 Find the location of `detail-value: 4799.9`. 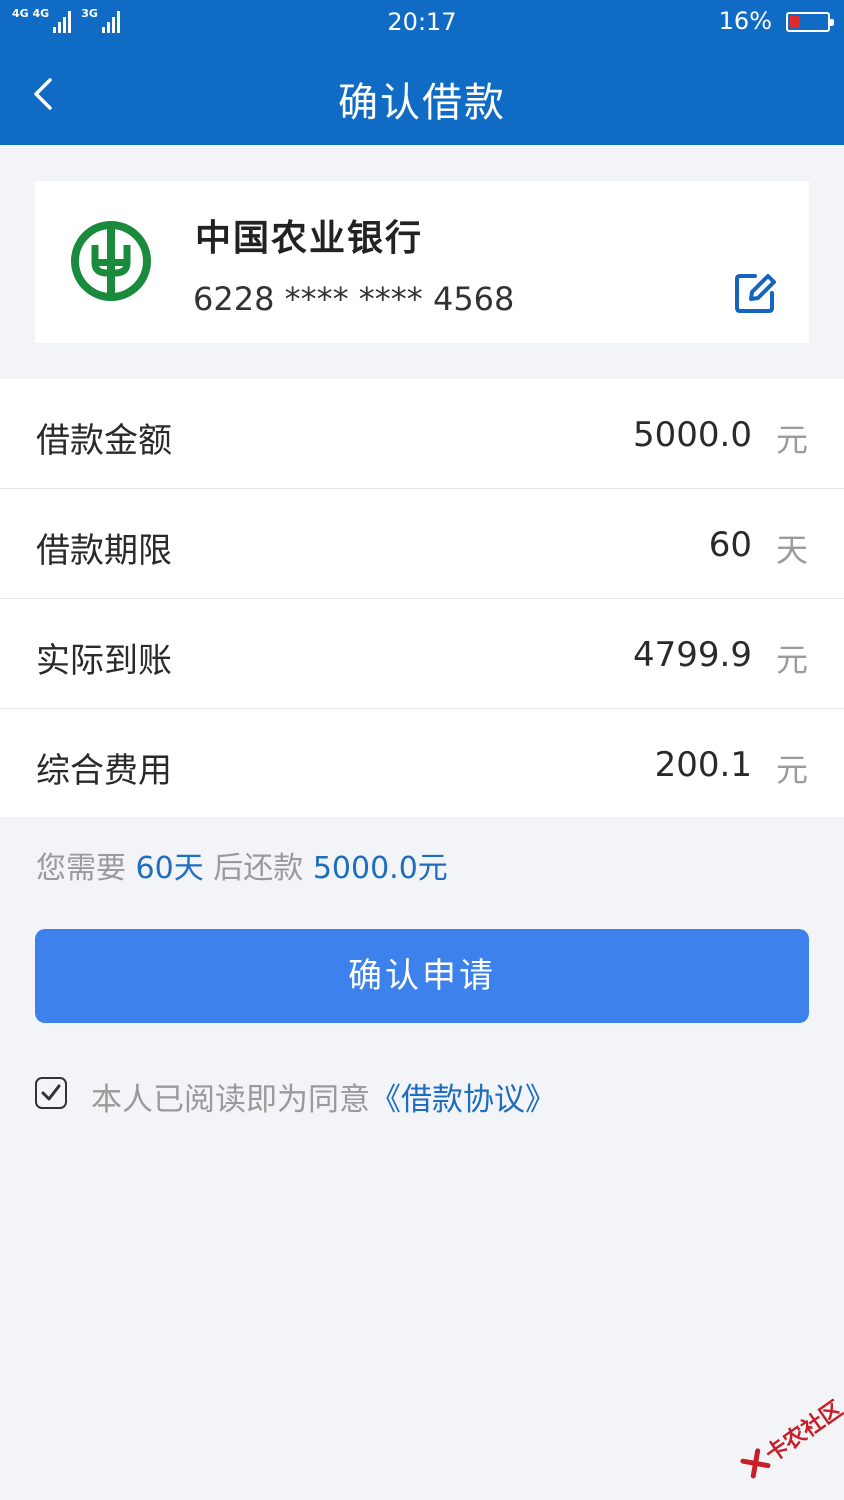

detail-value: 4799.9 is located at coordinates (692, 655).